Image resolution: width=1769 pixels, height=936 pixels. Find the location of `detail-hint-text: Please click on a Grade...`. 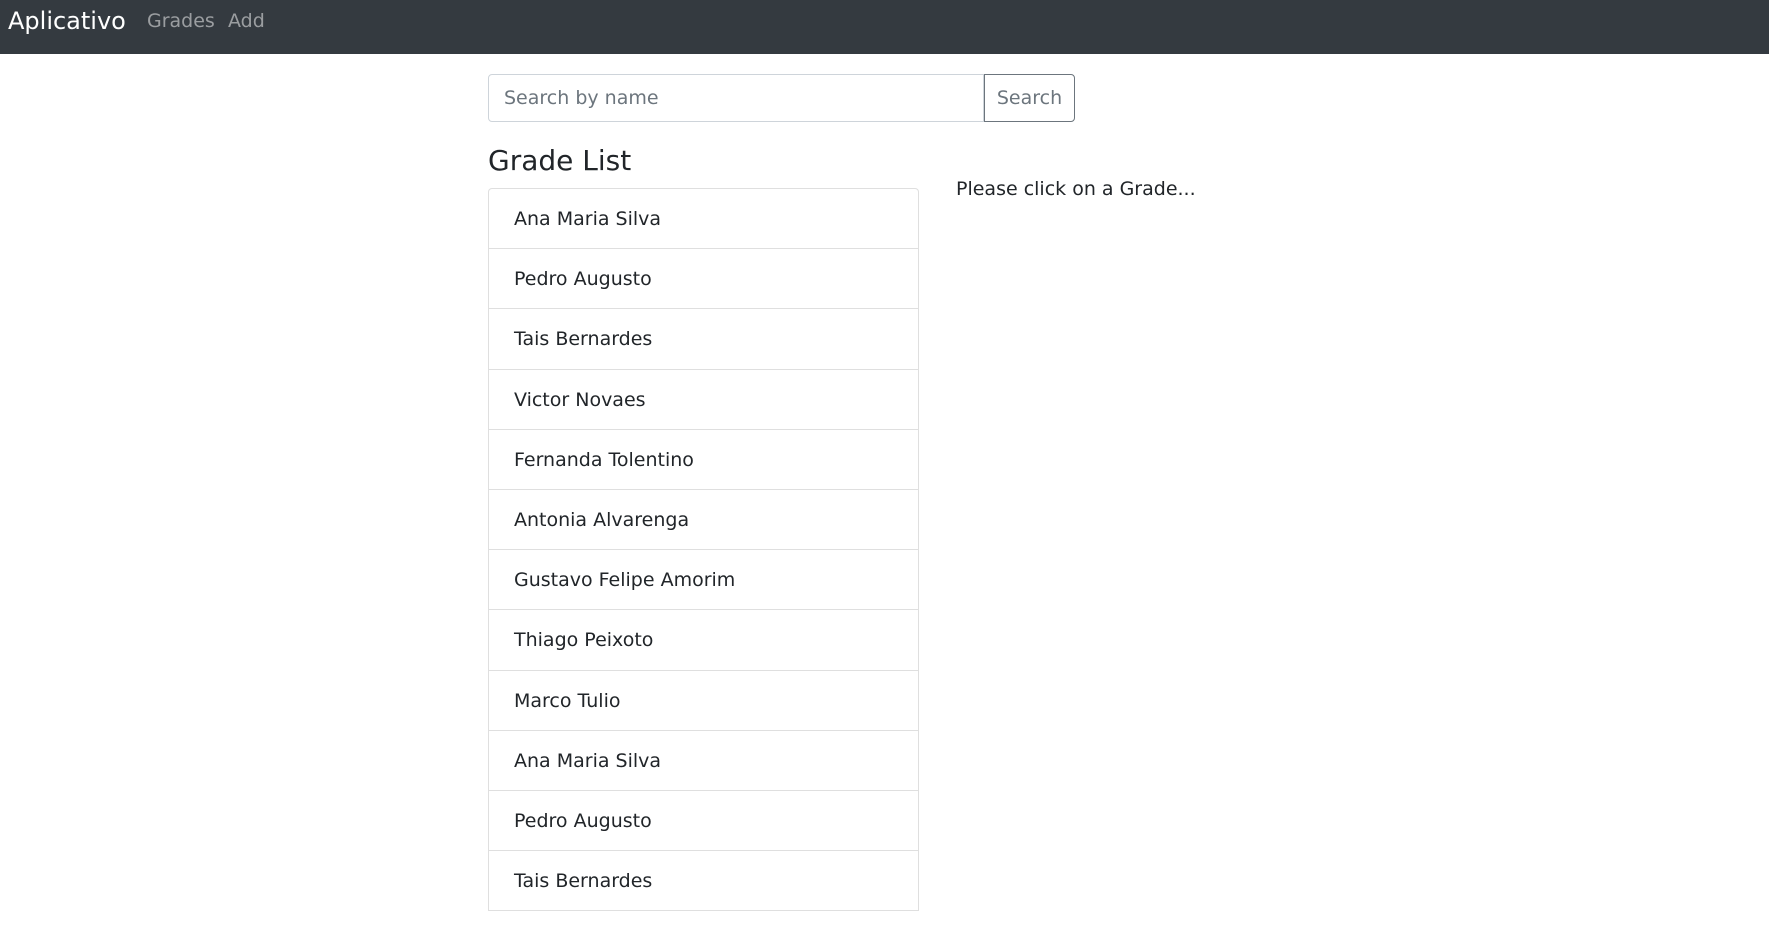

detail-hint-text: Please click on a Grade... is located at coordinates (1076, 189).